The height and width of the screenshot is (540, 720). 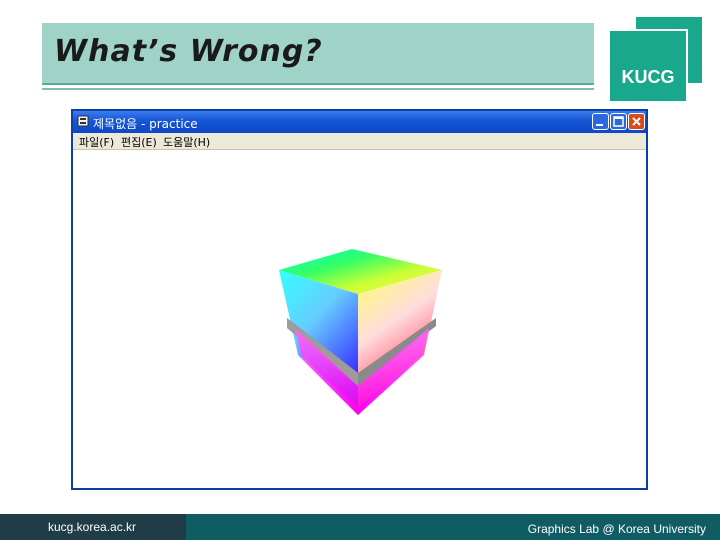 What do you see at coordinates (359, 141) in the screenshot?
I see `window-menubar: 파일(F) 편집(E) 도움말(H)` at bounding box center [359, 141].